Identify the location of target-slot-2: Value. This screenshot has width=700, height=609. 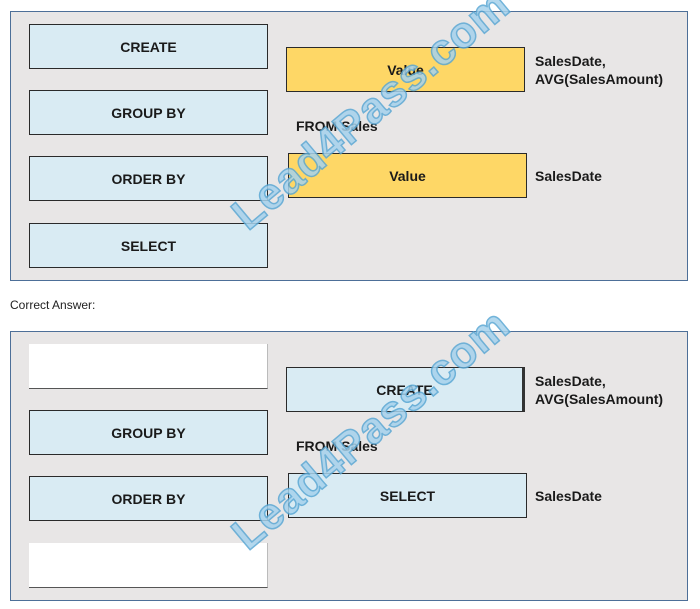
(407, 175).